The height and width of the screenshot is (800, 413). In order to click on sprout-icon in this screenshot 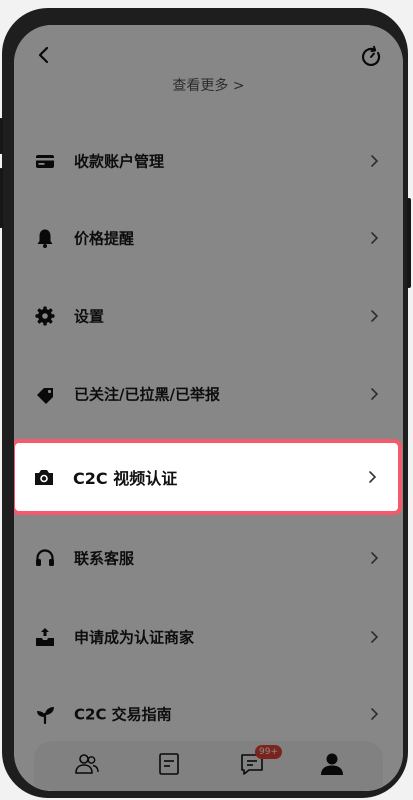, I will do `click(45, 716)`.